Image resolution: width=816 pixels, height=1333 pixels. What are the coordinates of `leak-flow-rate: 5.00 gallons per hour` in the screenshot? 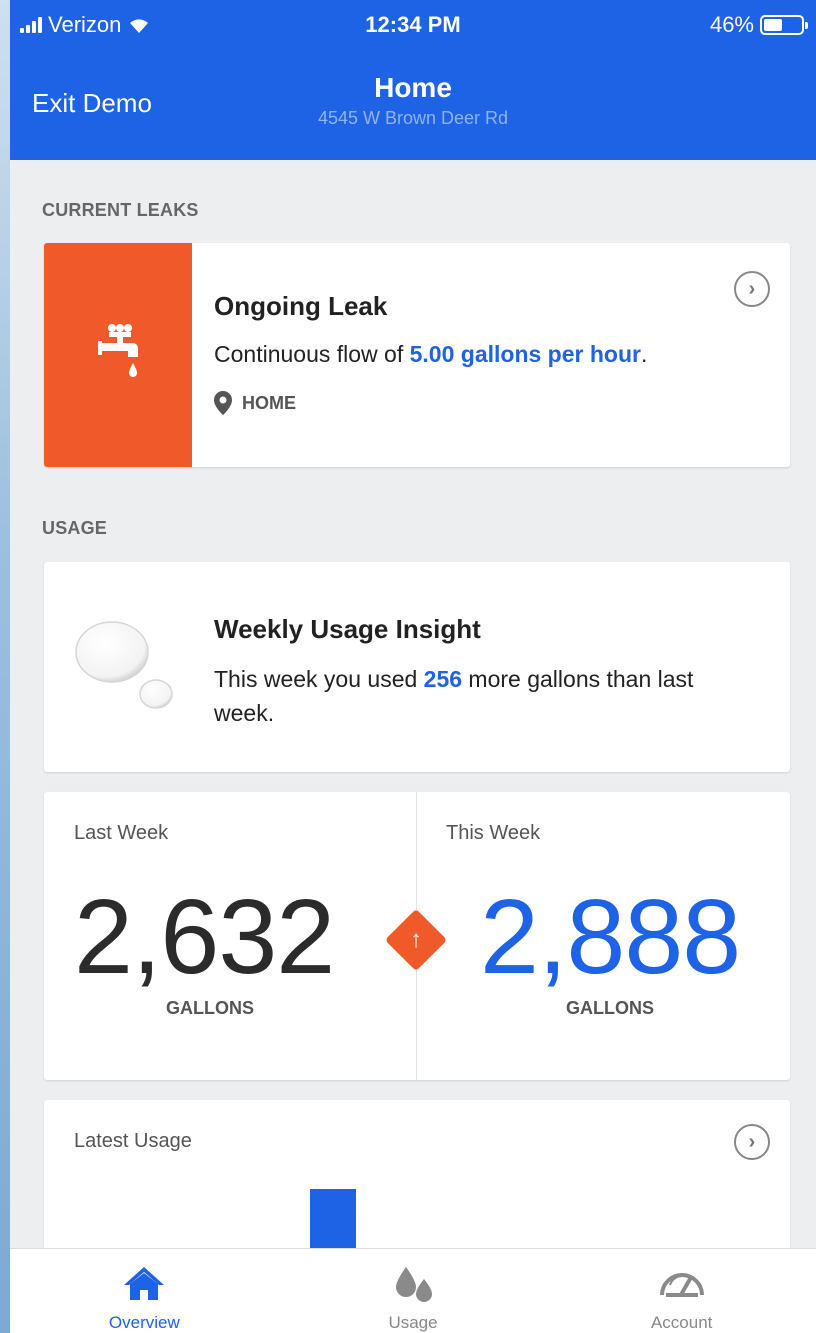 It's located at (525, 354).